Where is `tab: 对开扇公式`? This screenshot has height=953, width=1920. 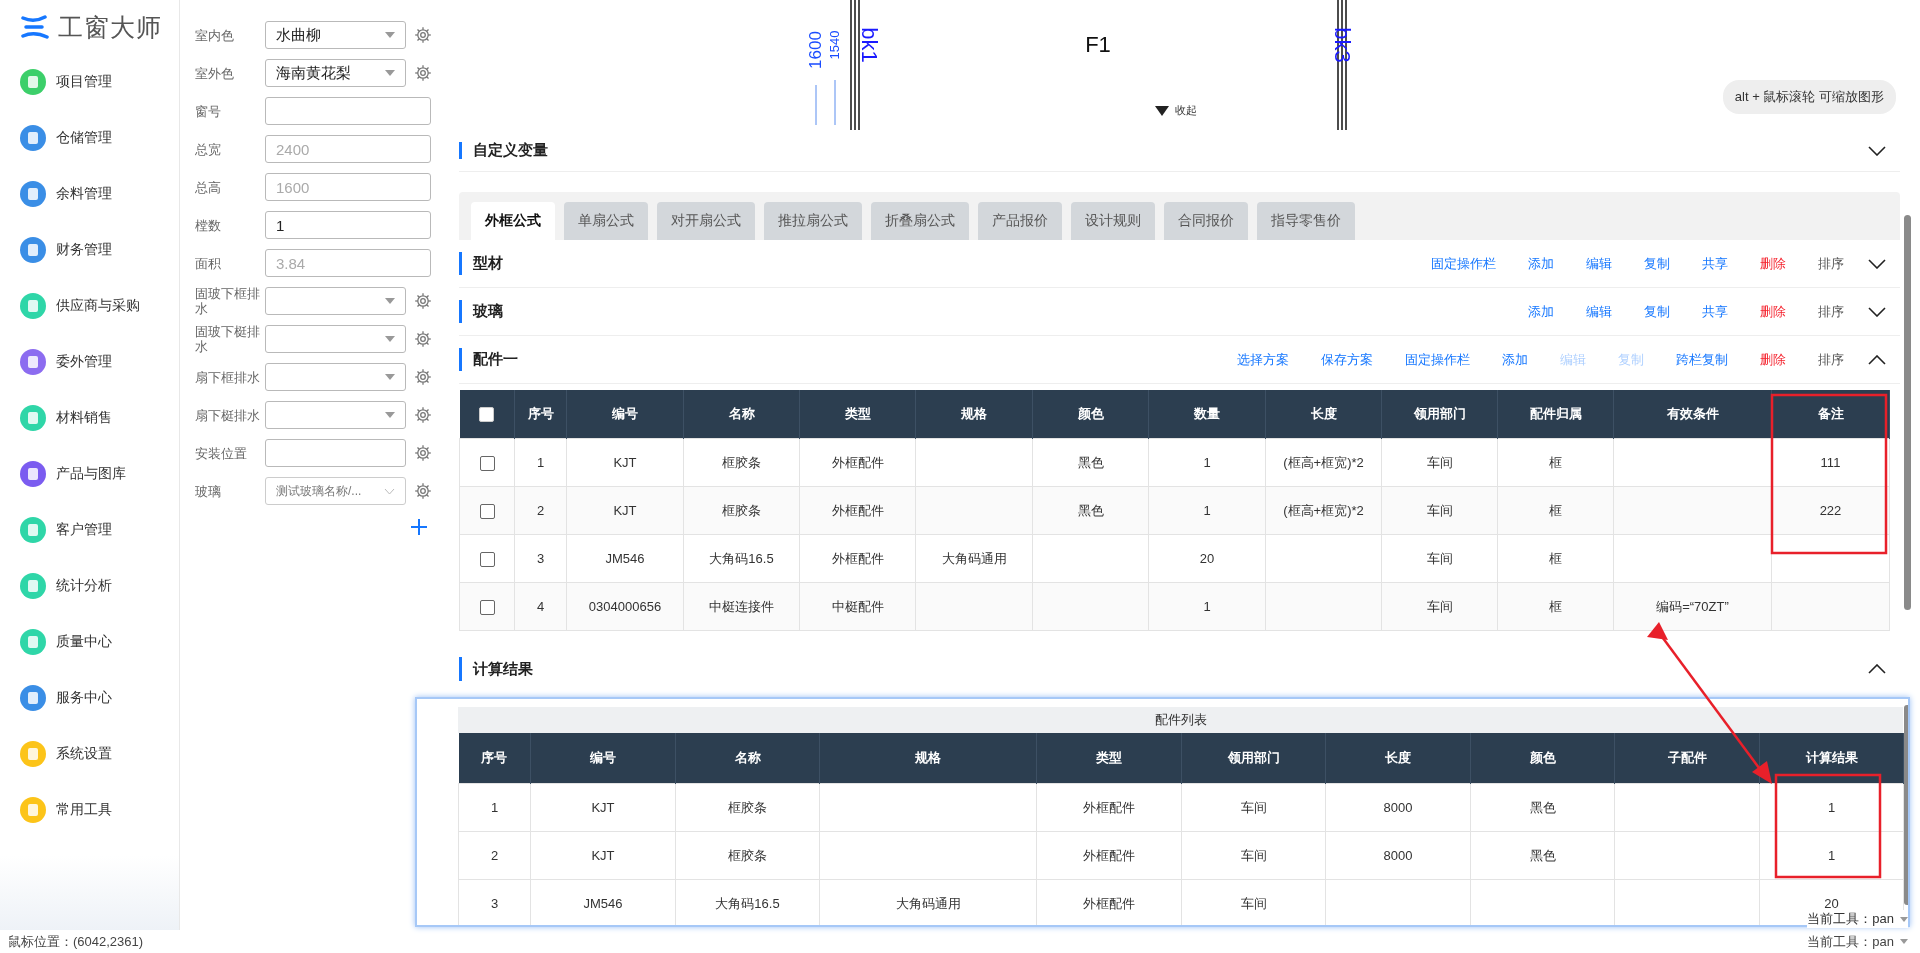 tab: 对开扇公式 is located at coordinates (706, 221).